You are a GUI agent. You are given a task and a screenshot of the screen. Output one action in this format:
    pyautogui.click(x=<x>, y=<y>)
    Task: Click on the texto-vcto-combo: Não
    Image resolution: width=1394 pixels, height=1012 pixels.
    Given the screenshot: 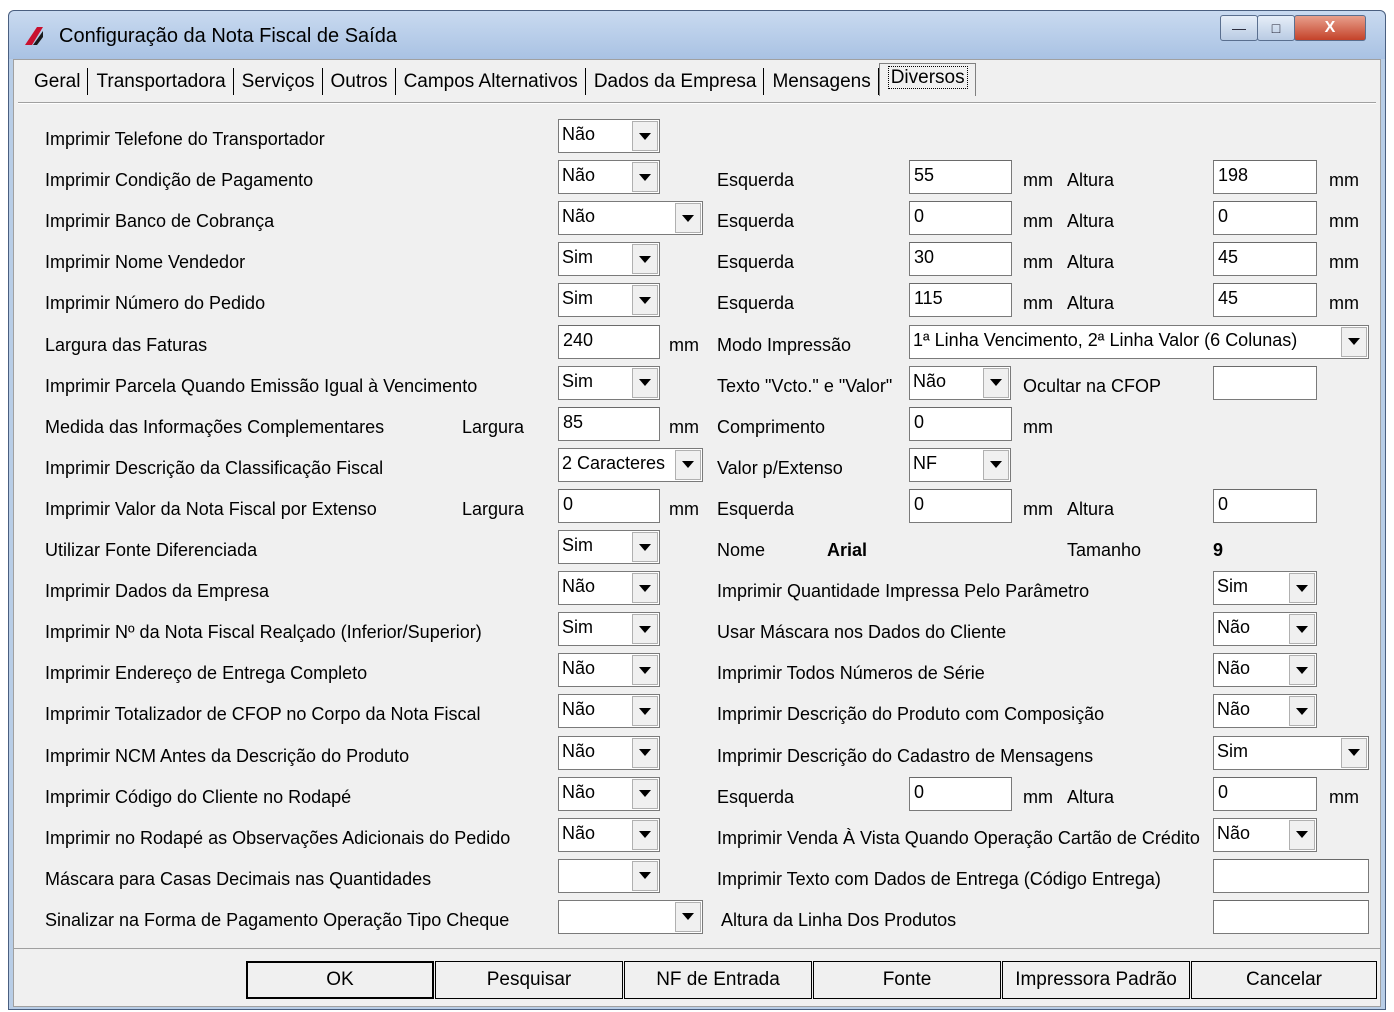 What is the action you would take?
    pyautogui.click(x=960, y=382)
    